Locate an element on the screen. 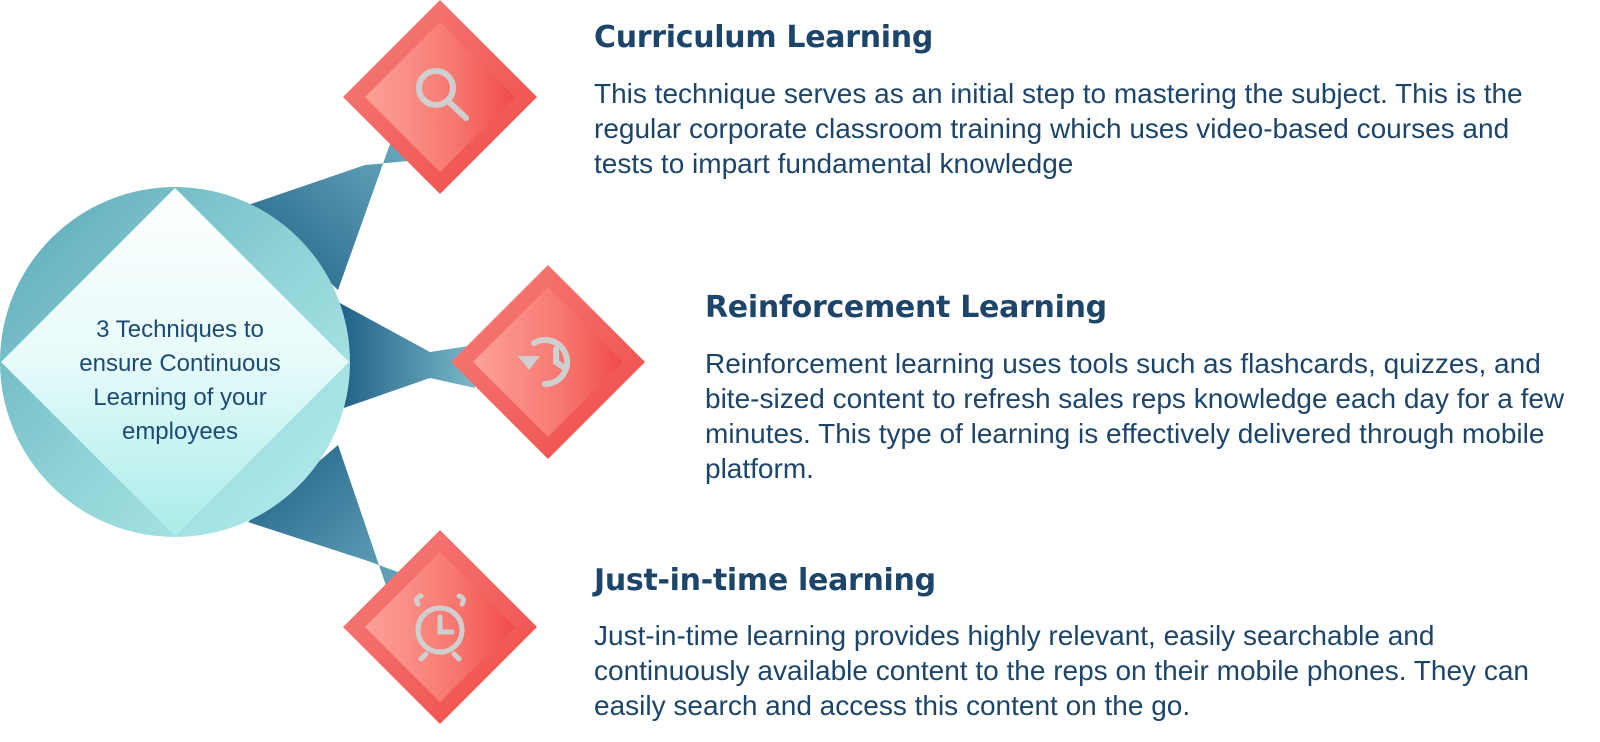 The image size is (1600, 742). center-label-line: ensure Continuous is located at coordinates (180, 363).